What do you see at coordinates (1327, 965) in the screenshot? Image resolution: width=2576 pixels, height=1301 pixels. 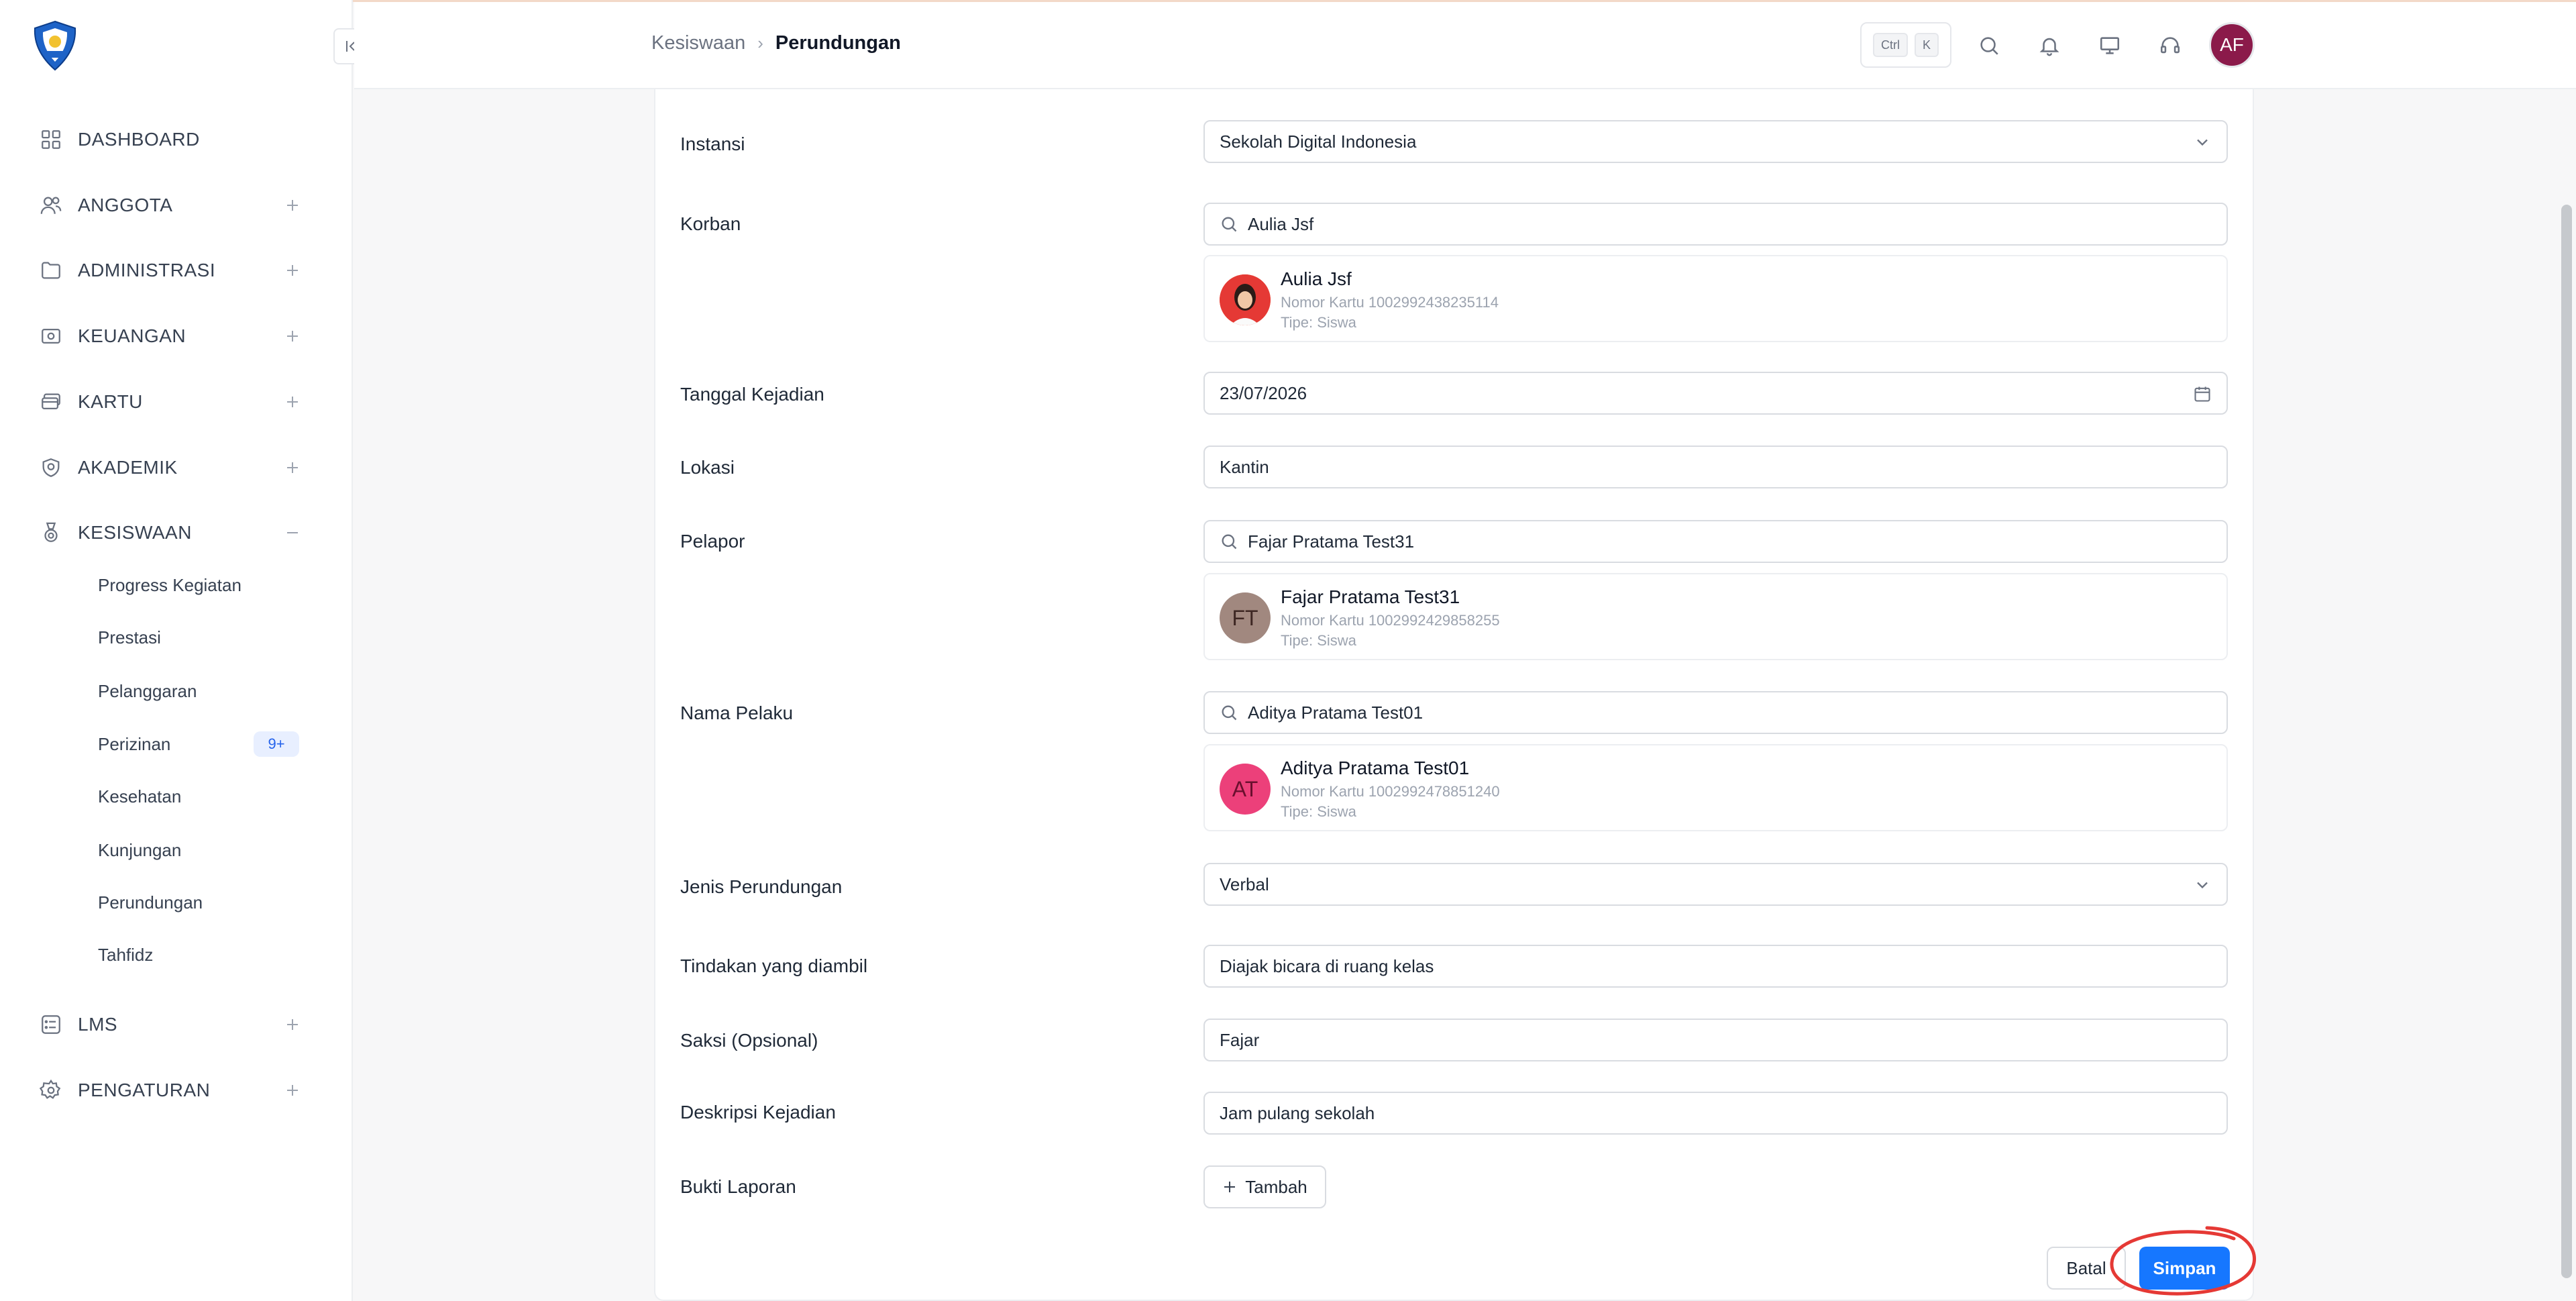 I see `tindakan-value: Diajak bicara di ruang kelas` at bounding box center [1327, 965].